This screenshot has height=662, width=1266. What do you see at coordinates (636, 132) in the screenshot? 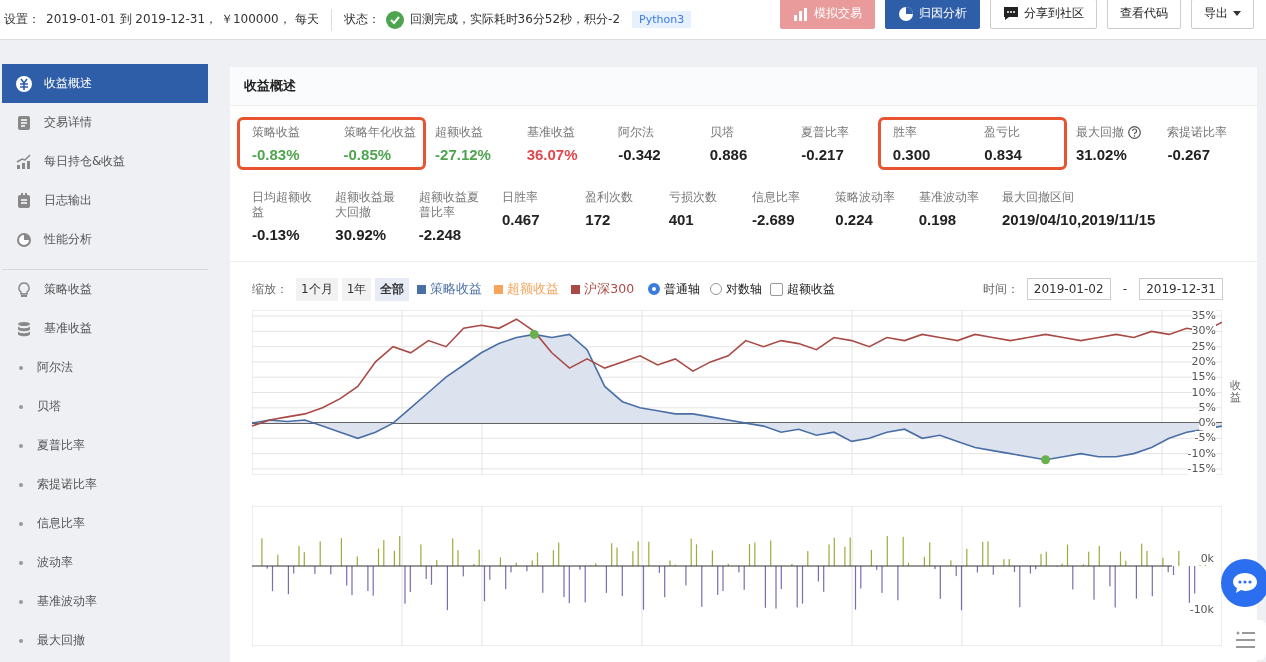
I see `metric-label: 阿尔法` at bounding box center [636, 132].